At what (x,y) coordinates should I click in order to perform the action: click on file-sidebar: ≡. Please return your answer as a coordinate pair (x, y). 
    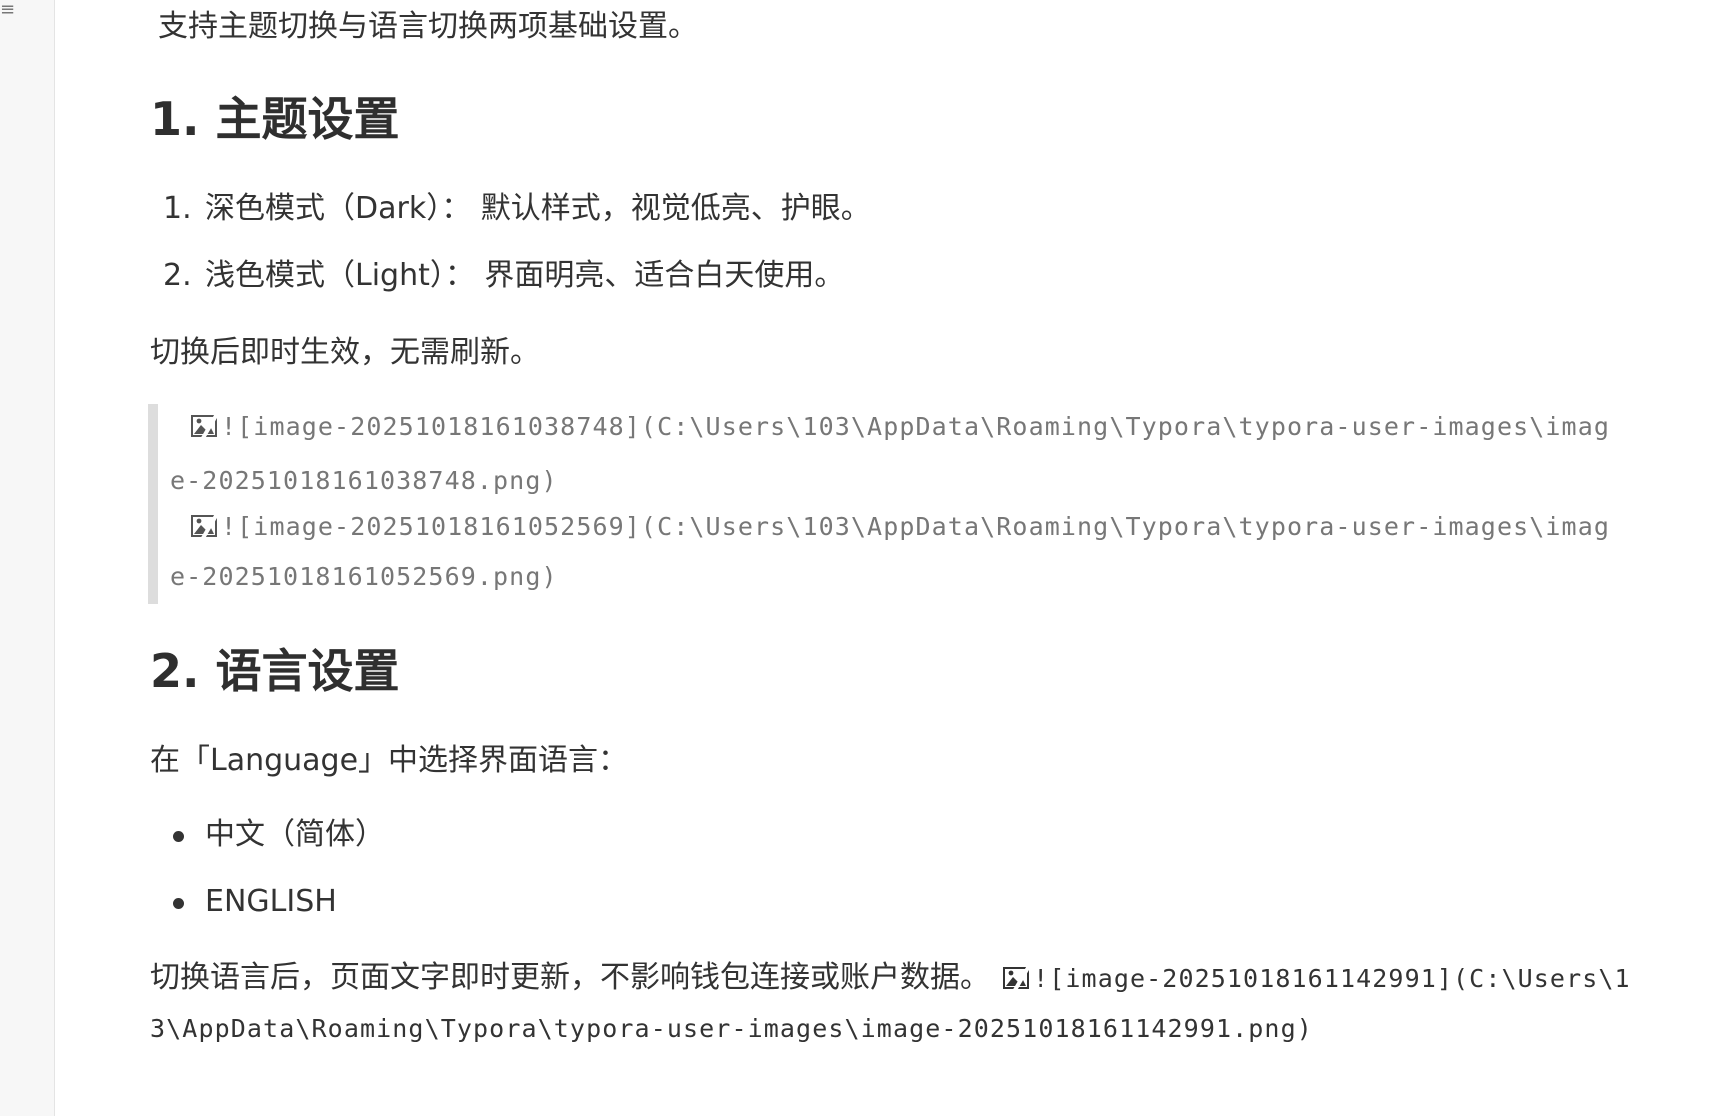
    Looking at the image, I should click on (27, 558).